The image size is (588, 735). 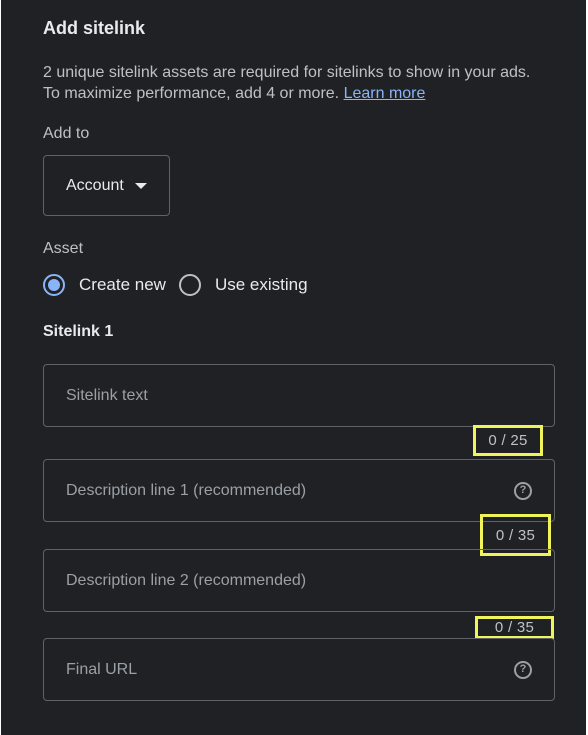 I want to click on description-line-1-input: Description line 1 (recommended) ?, so click(x=299, y=490).